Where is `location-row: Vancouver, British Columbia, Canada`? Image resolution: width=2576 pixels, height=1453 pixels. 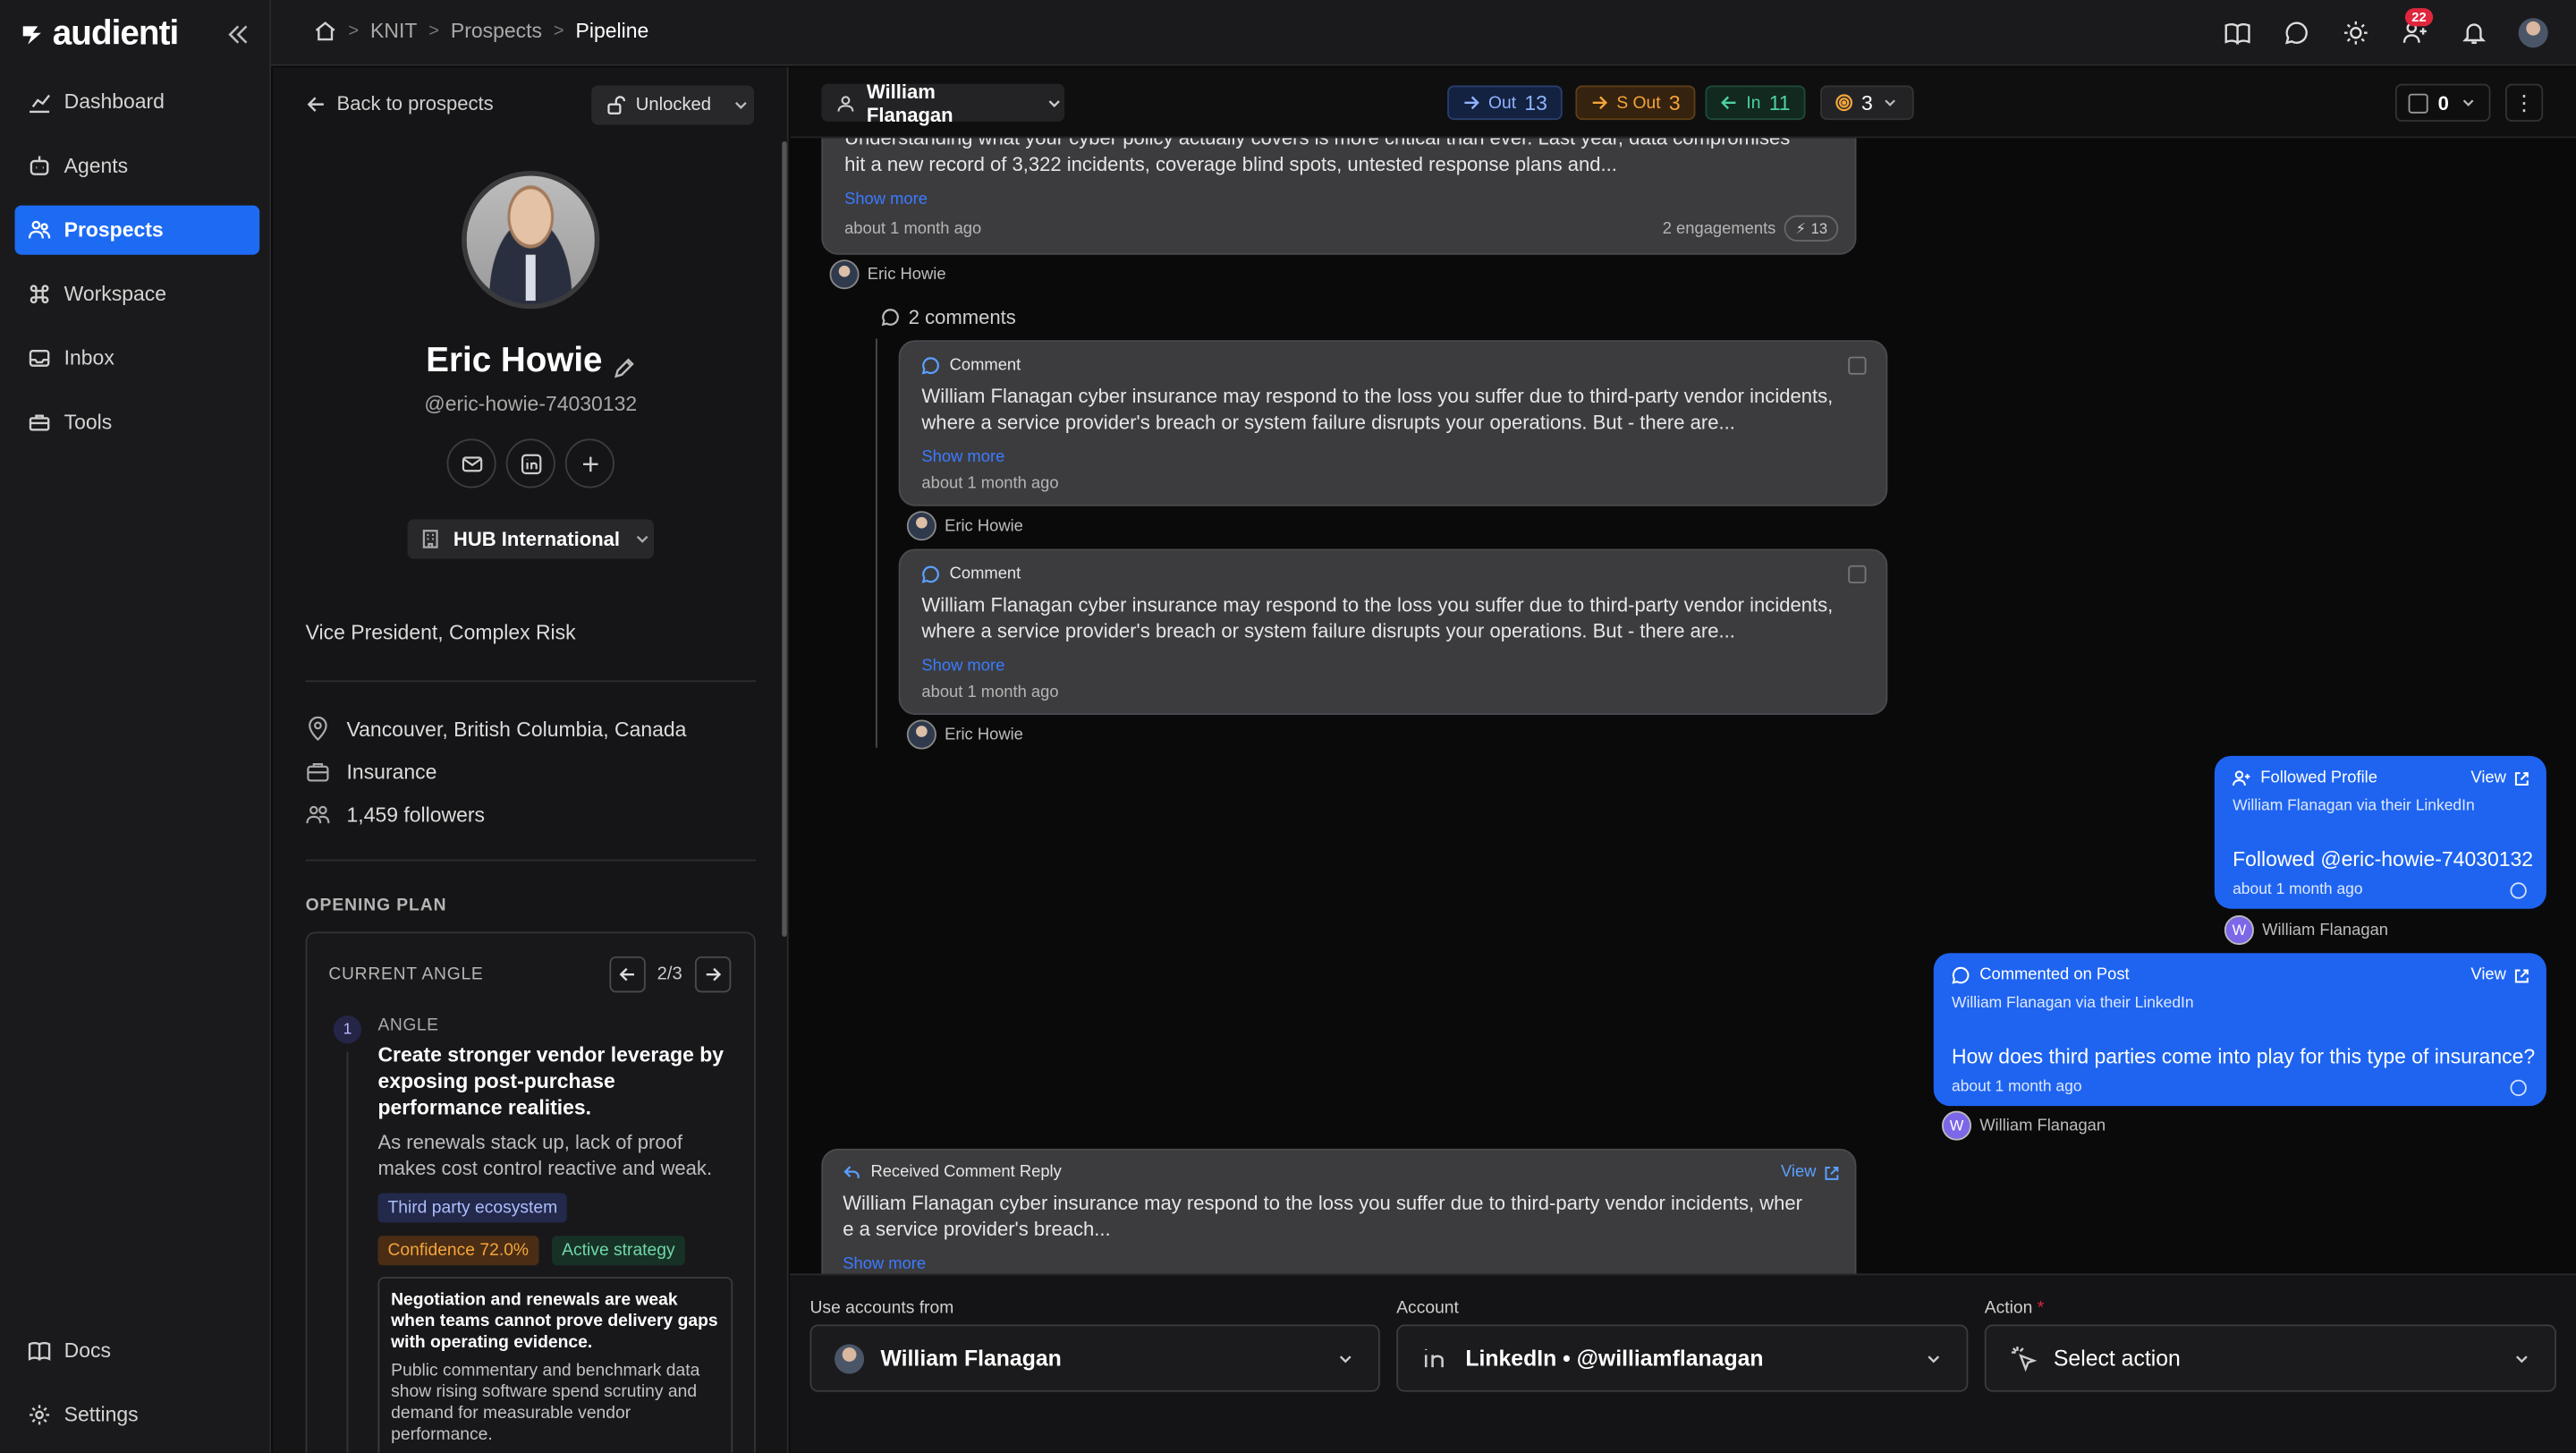
location-row: Vancouver, British Columbia, Canada is located at coordinates (496, 729).